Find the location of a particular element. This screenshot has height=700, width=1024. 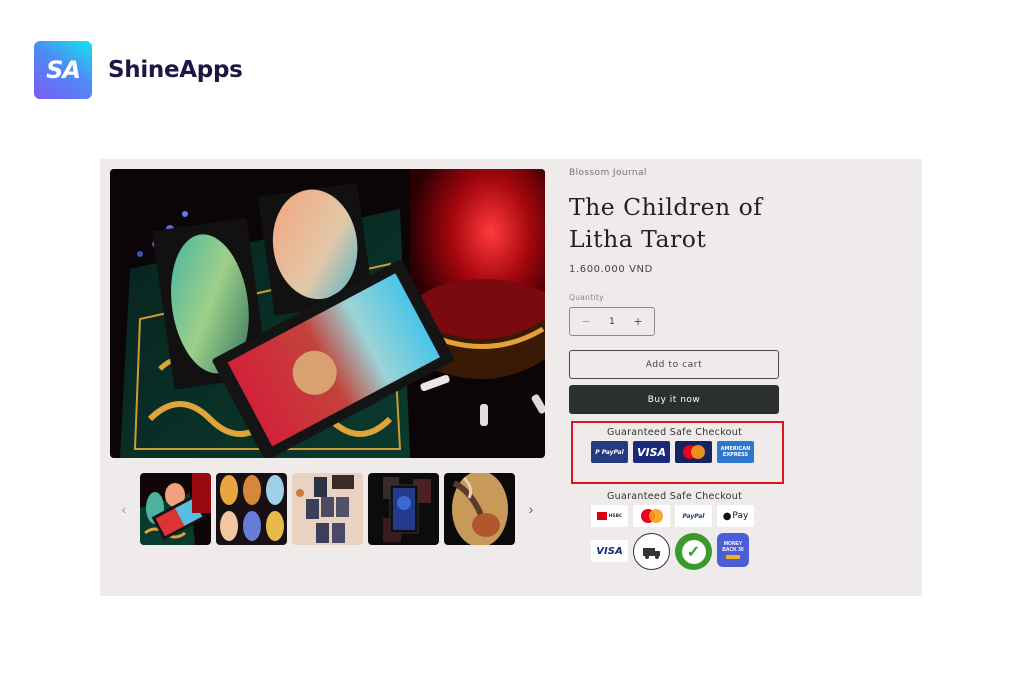

quantity-stepper: − 1 + is located at coordinates (612, 321).